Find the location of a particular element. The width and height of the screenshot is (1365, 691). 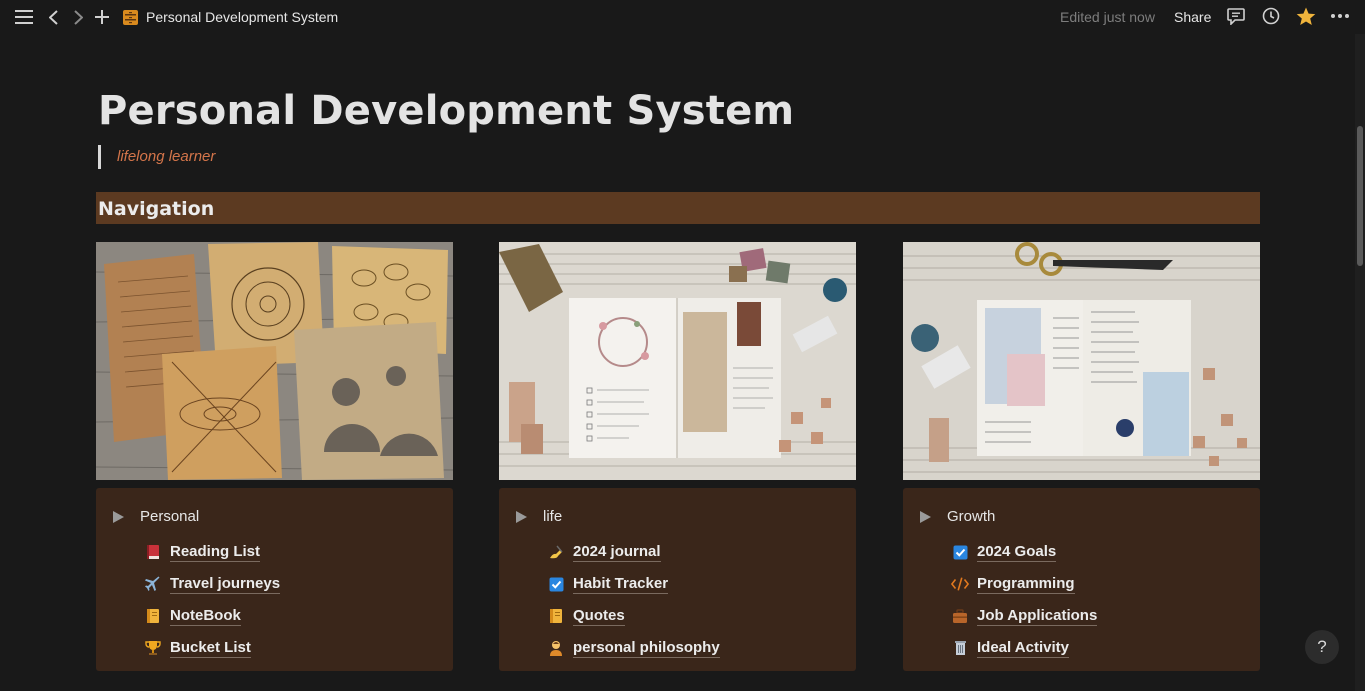

history-clock-icon is located at coordinates (1271, 16).